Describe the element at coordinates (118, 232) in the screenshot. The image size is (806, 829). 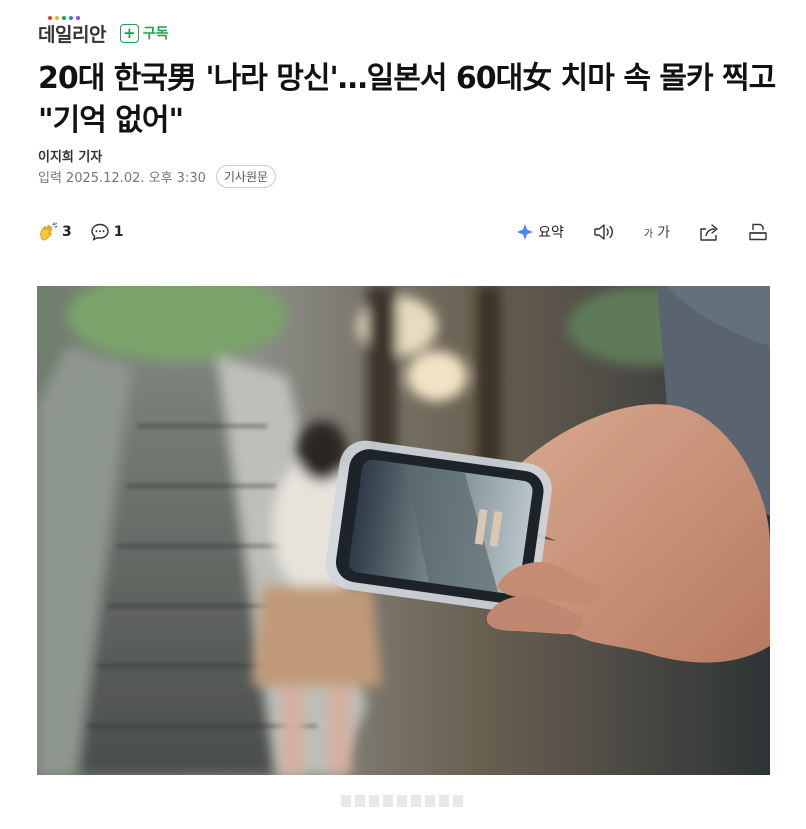
I see `comment-count: 1` at that location.